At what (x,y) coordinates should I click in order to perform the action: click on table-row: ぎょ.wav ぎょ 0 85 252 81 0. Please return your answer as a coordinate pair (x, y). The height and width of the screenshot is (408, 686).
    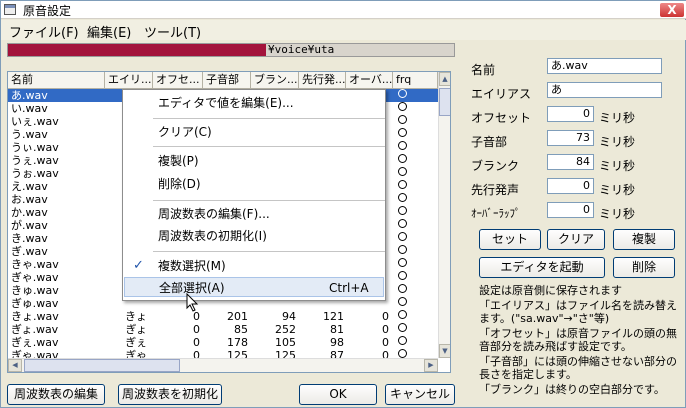
    Looking at the image, I should click on (223, 329).